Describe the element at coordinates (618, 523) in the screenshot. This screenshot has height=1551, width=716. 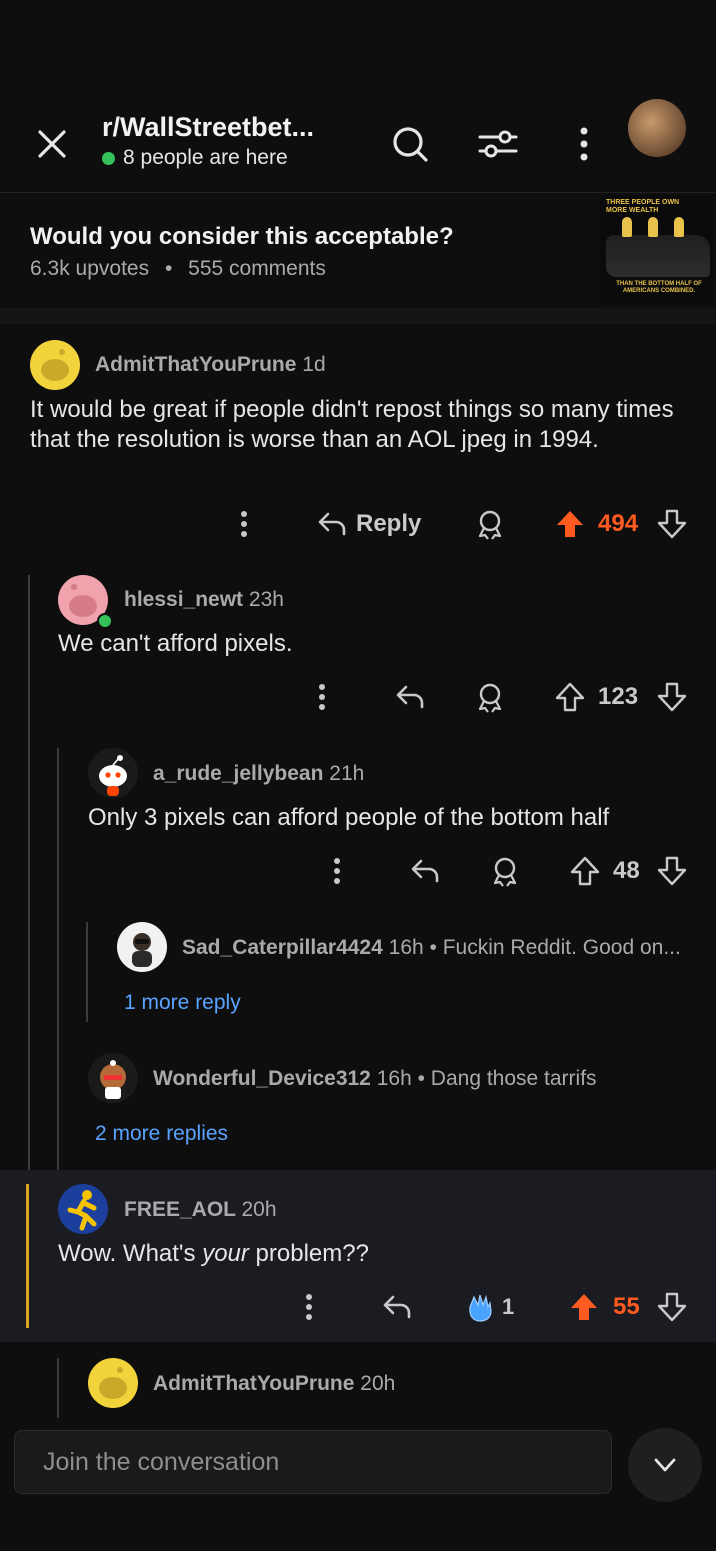
I see `vote-count: 494` at that location.